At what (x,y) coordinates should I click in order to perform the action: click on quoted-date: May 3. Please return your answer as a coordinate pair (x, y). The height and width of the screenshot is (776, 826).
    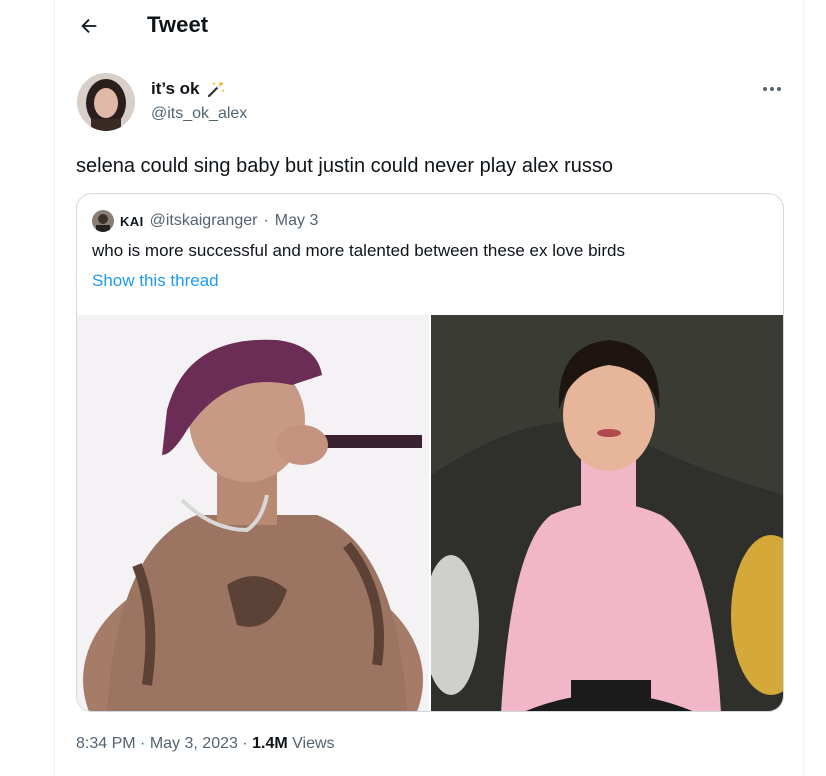
    Looking at the image, I should click on (297, 221).